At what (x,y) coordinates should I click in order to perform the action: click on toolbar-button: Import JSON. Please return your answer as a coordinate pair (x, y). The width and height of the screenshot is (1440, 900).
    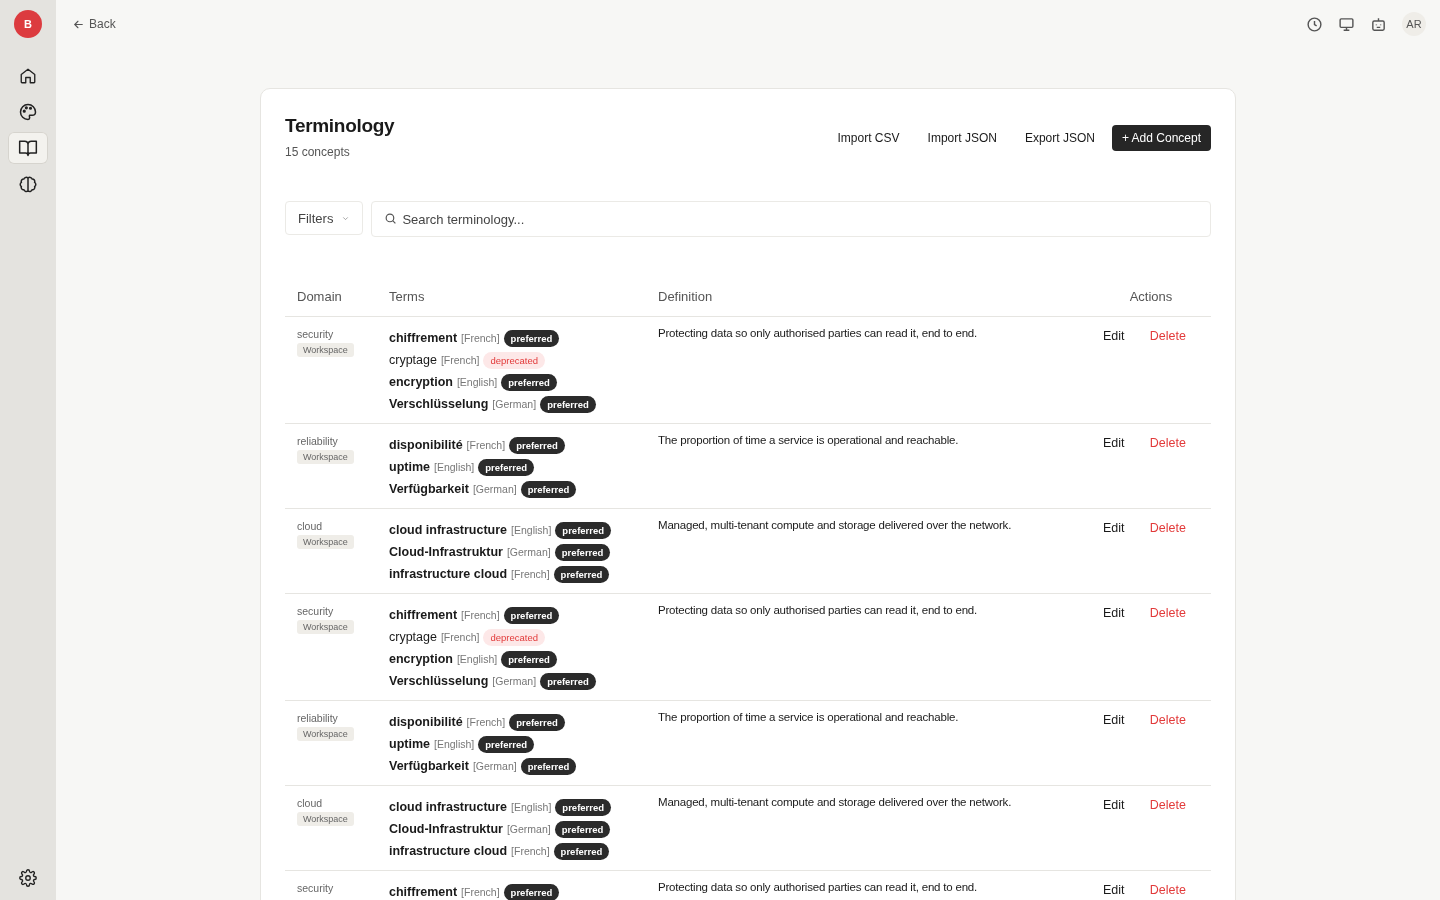
    Looking at the image, I should click on (962, 138).